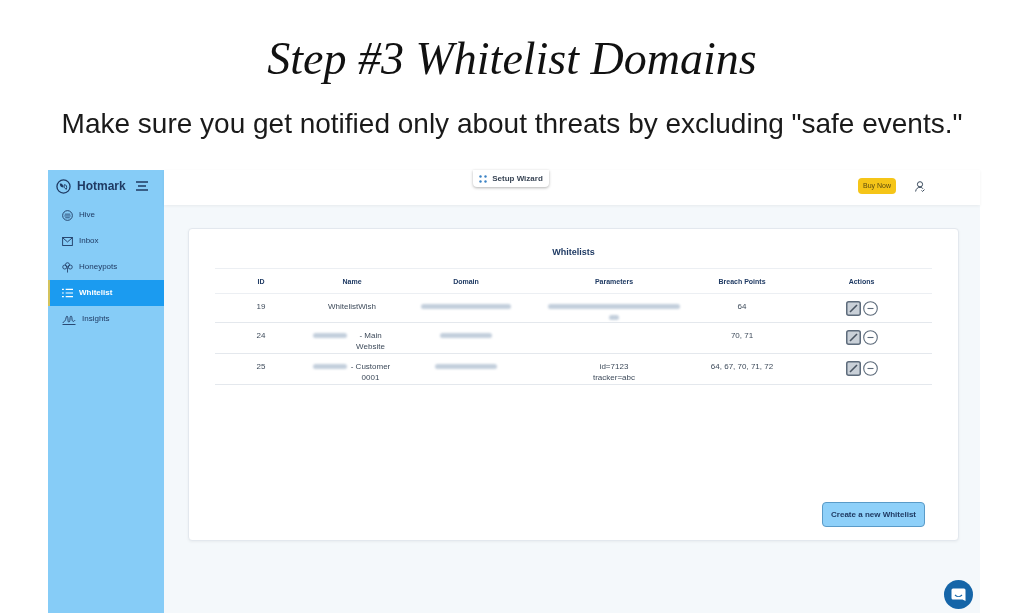  What do you see at coordinates (873, 514) in the screenshot?
I see `create-whitelist-button: Create a new Whitelist` at bounding box center [873, 514].